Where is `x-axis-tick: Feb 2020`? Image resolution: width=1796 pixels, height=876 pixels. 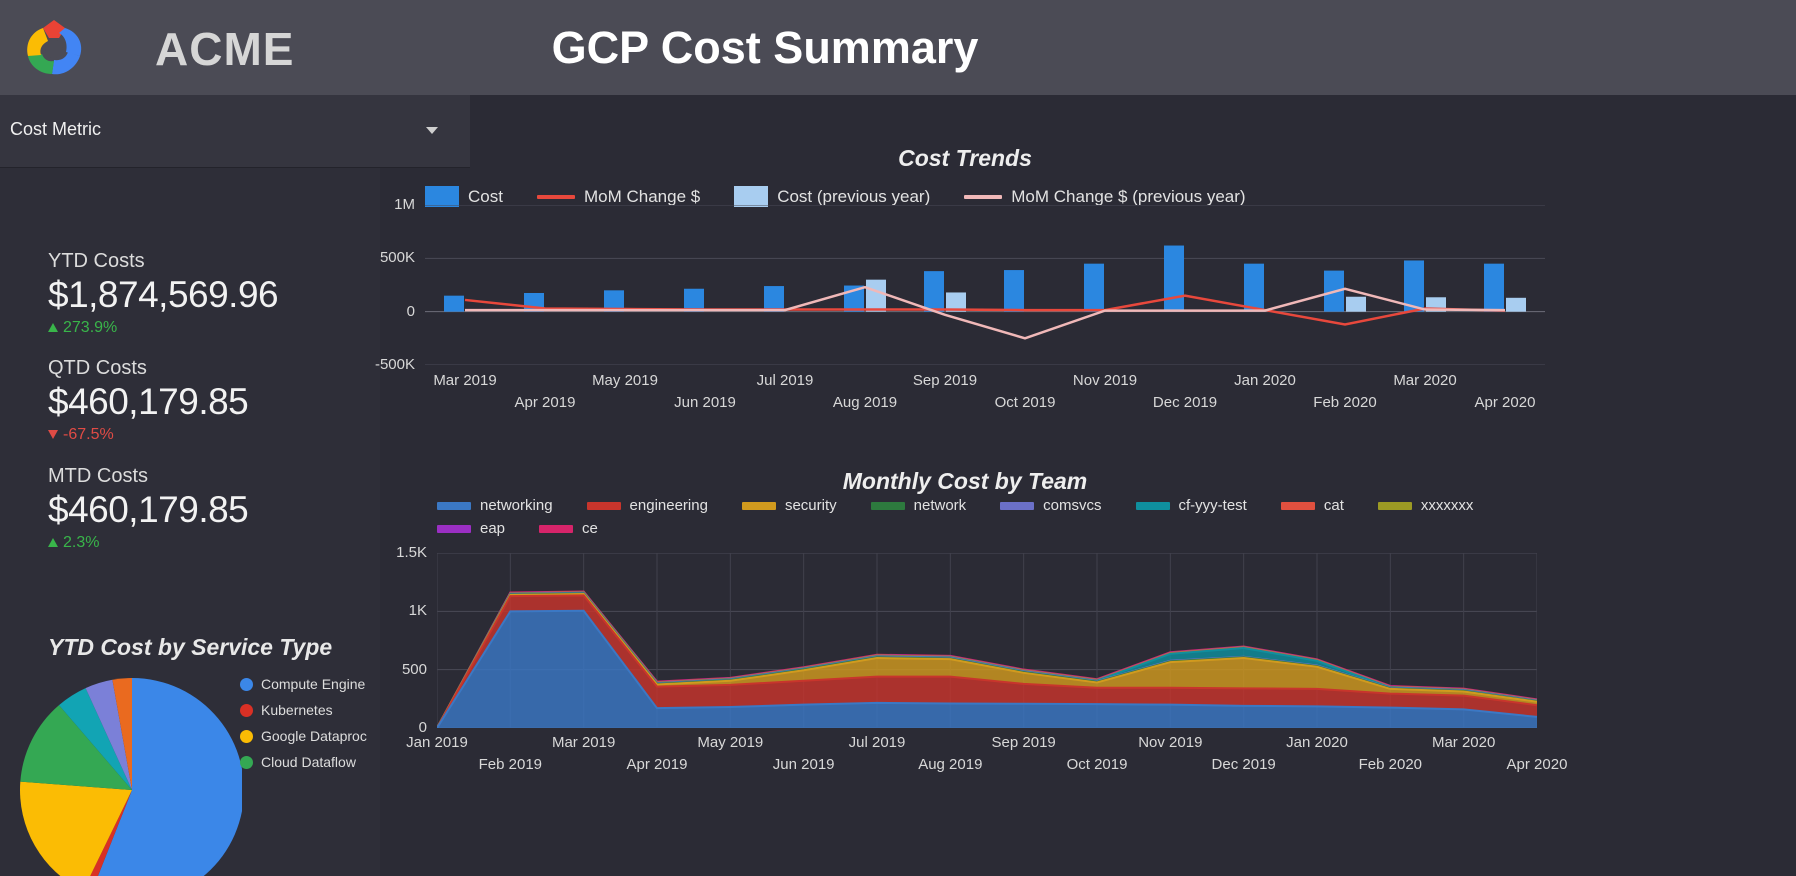
x-axis-tick: Feb 2020 is located at coordinates (1390, 764).